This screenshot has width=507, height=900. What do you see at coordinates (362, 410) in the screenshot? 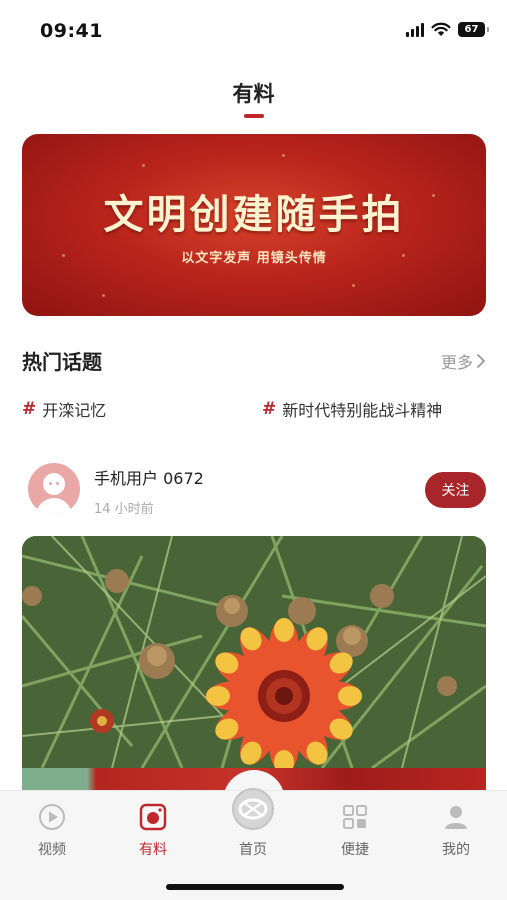
I see `topic-label: 新时代特别能战斗精神` at bounding box center [362, 410].